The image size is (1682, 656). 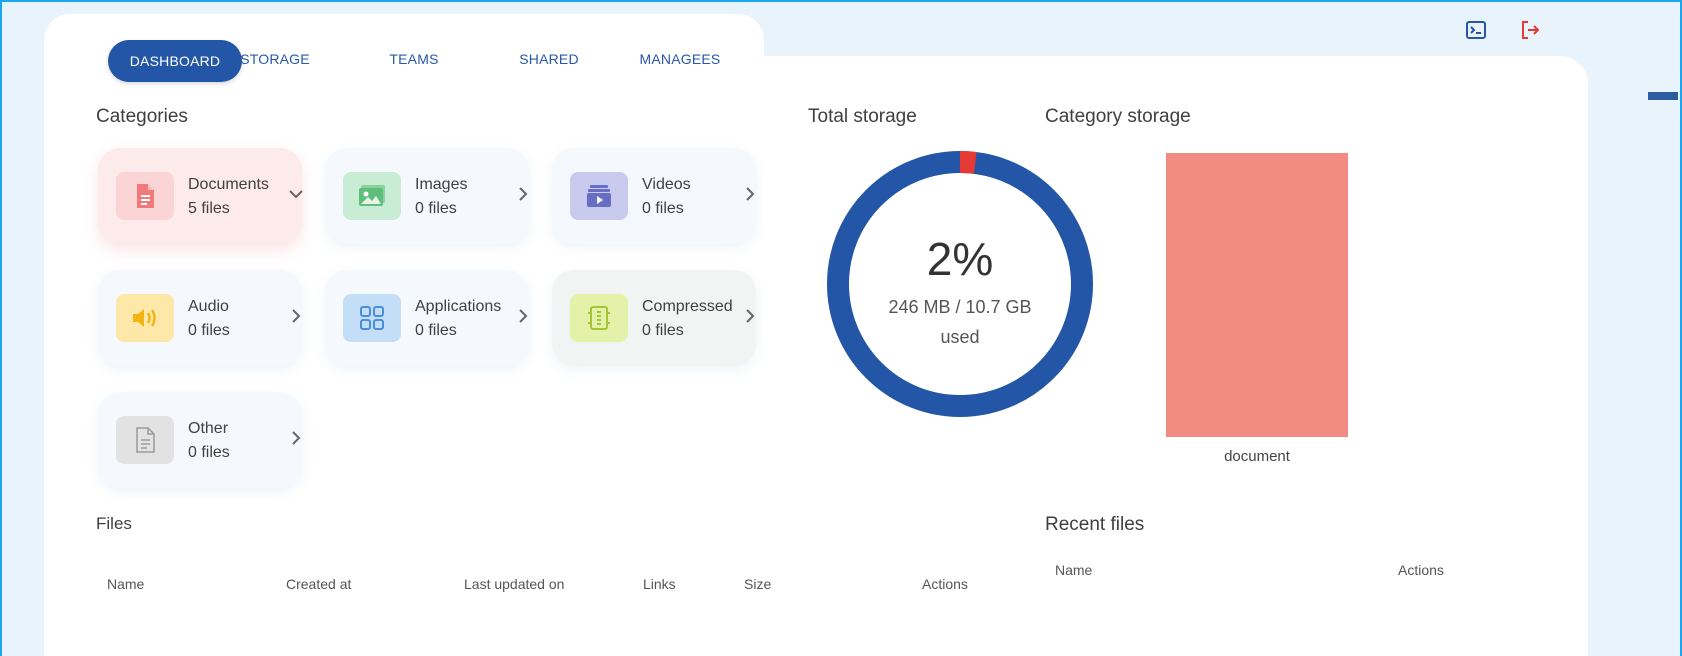 I want to click on category-name: Compressed, so click(x=687, y=306).